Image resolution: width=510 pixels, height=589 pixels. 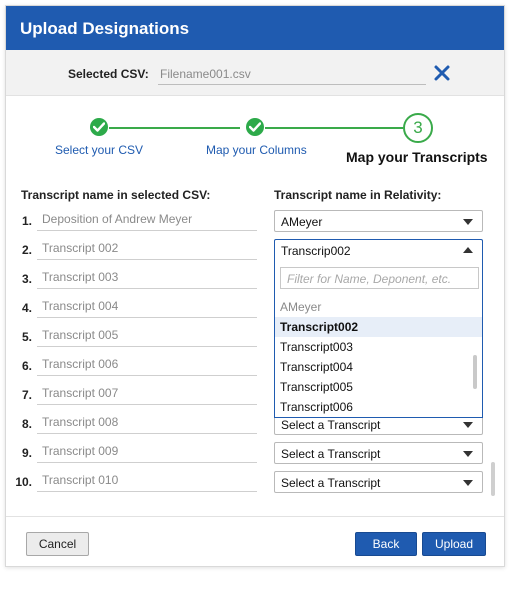 What do you see at coordinates (26, 453) in the screenshot?
I see `row-number: 9.` at bounding box center [26, 453].